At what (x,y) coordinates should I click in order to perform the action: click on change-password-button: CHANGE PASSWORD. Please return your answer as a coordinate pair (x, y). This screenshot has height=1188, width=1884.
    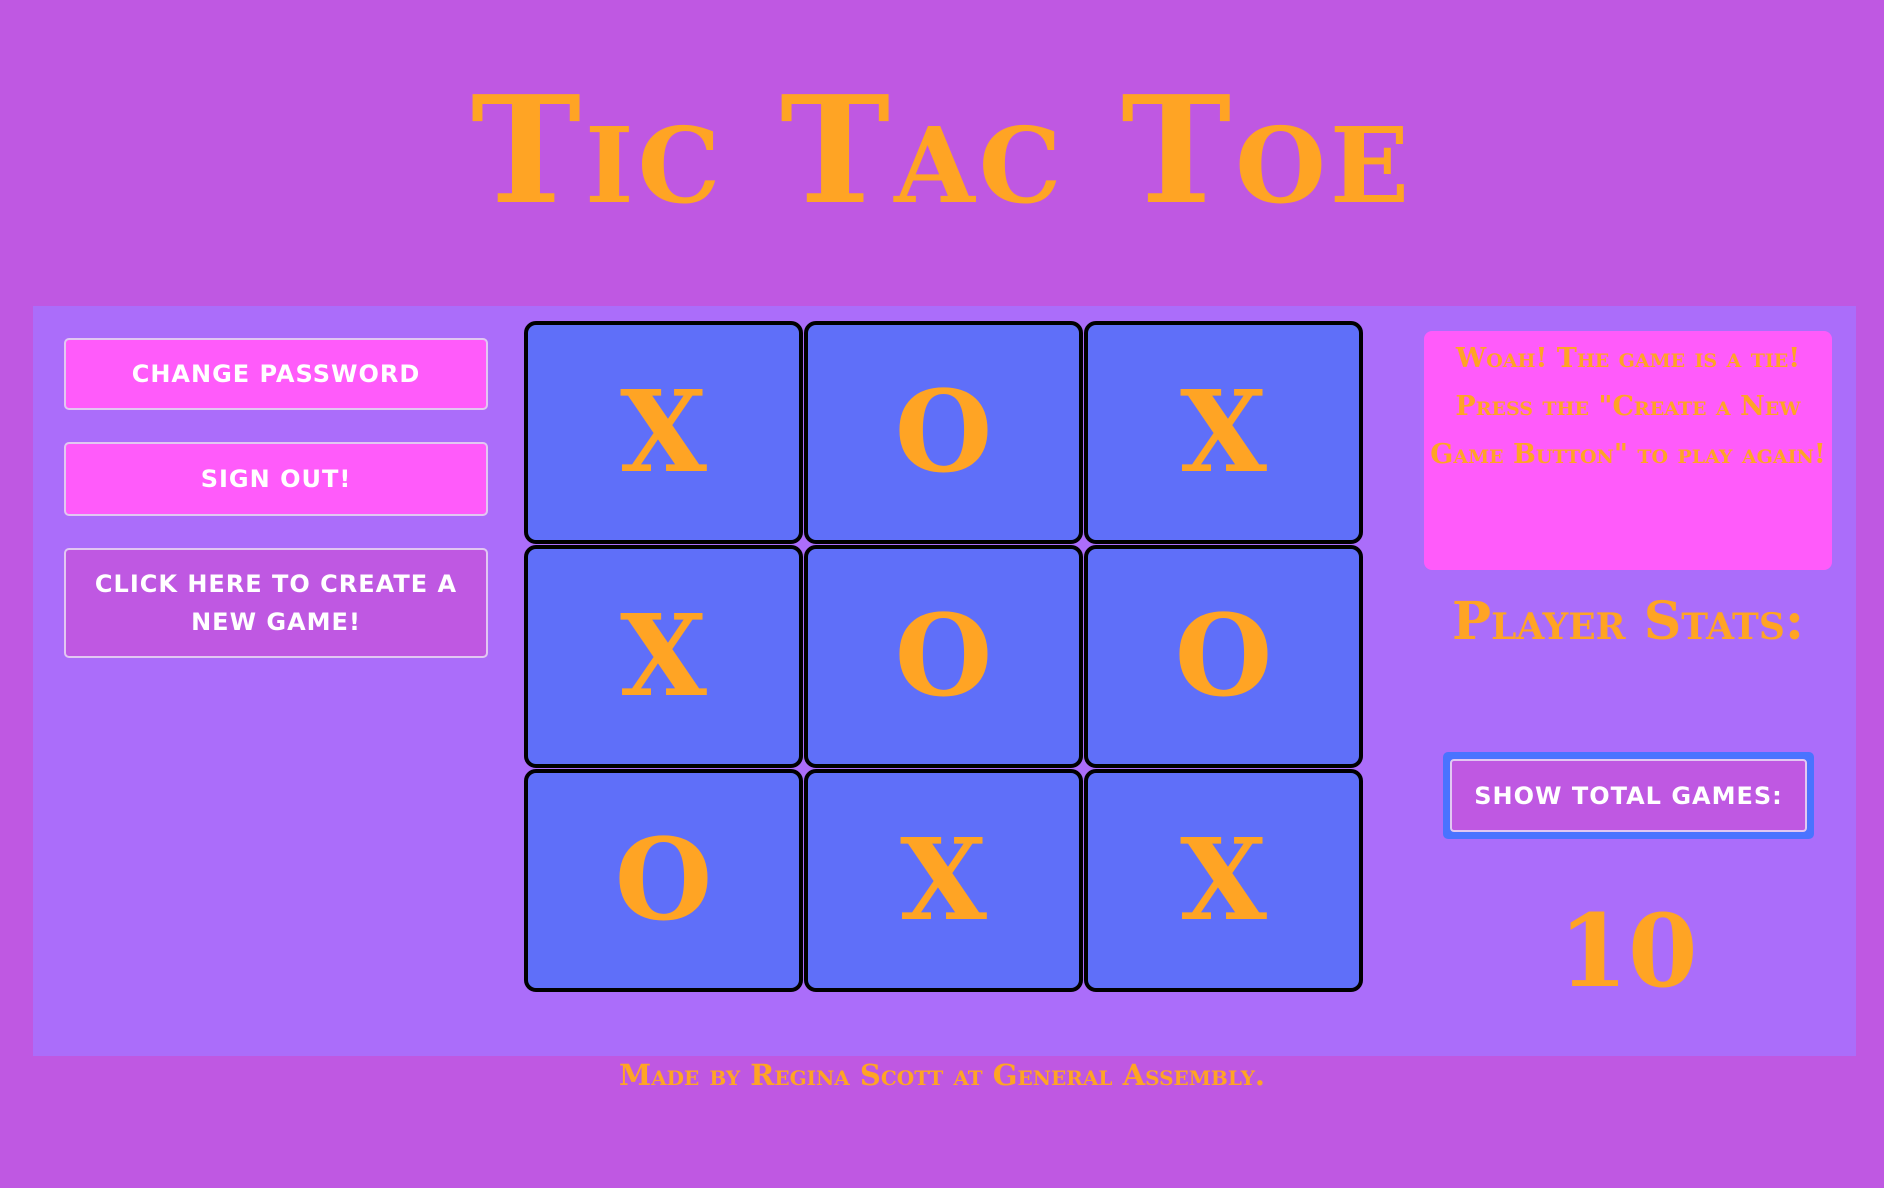
    Looking at the image, I should click on (276, 374).